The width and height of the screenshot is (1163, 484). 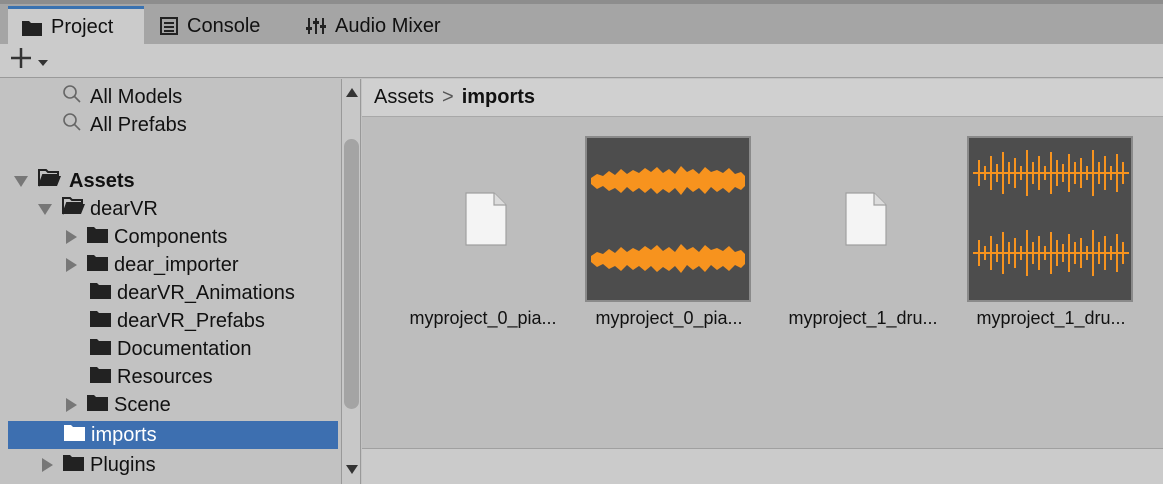 What do you see at coordinates (82, 27) in the screenshot?
I see `tab-project-label: Project` at bounding box center [82, 27].